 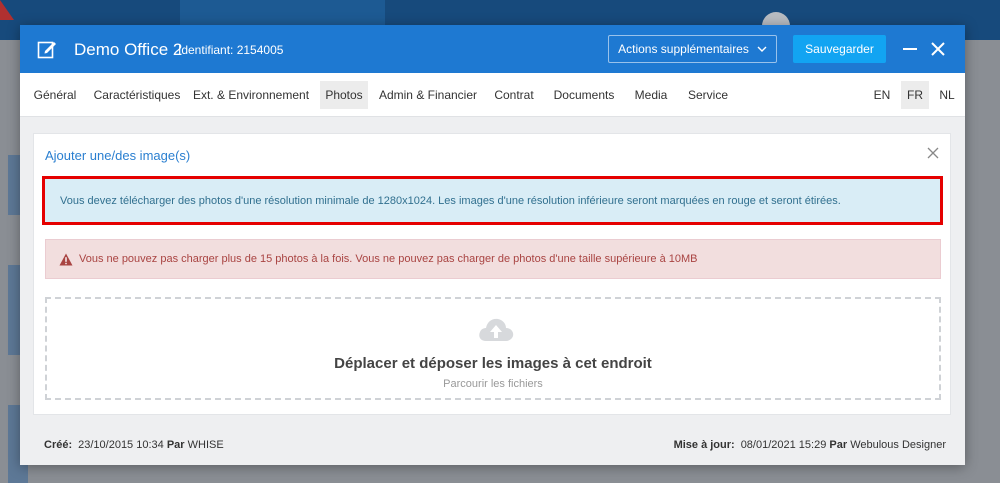 I want to click on tab-contrat: Contrat, so click(x=514, y=95).